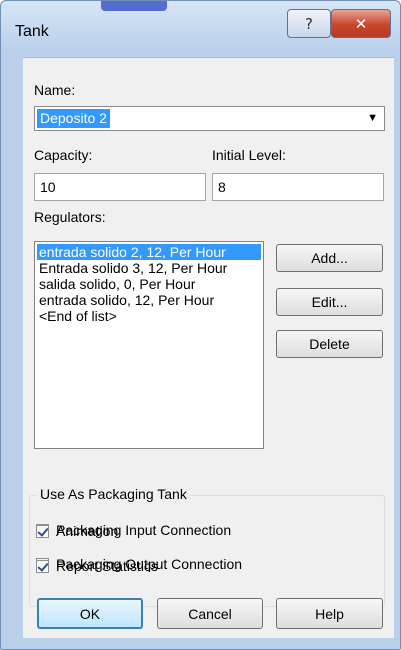 The height and width of the screenshot is (650, 401). Describe the element at coordinates (73, 118) in the screenshot. I see `name-value: Deposito 2` at that location.